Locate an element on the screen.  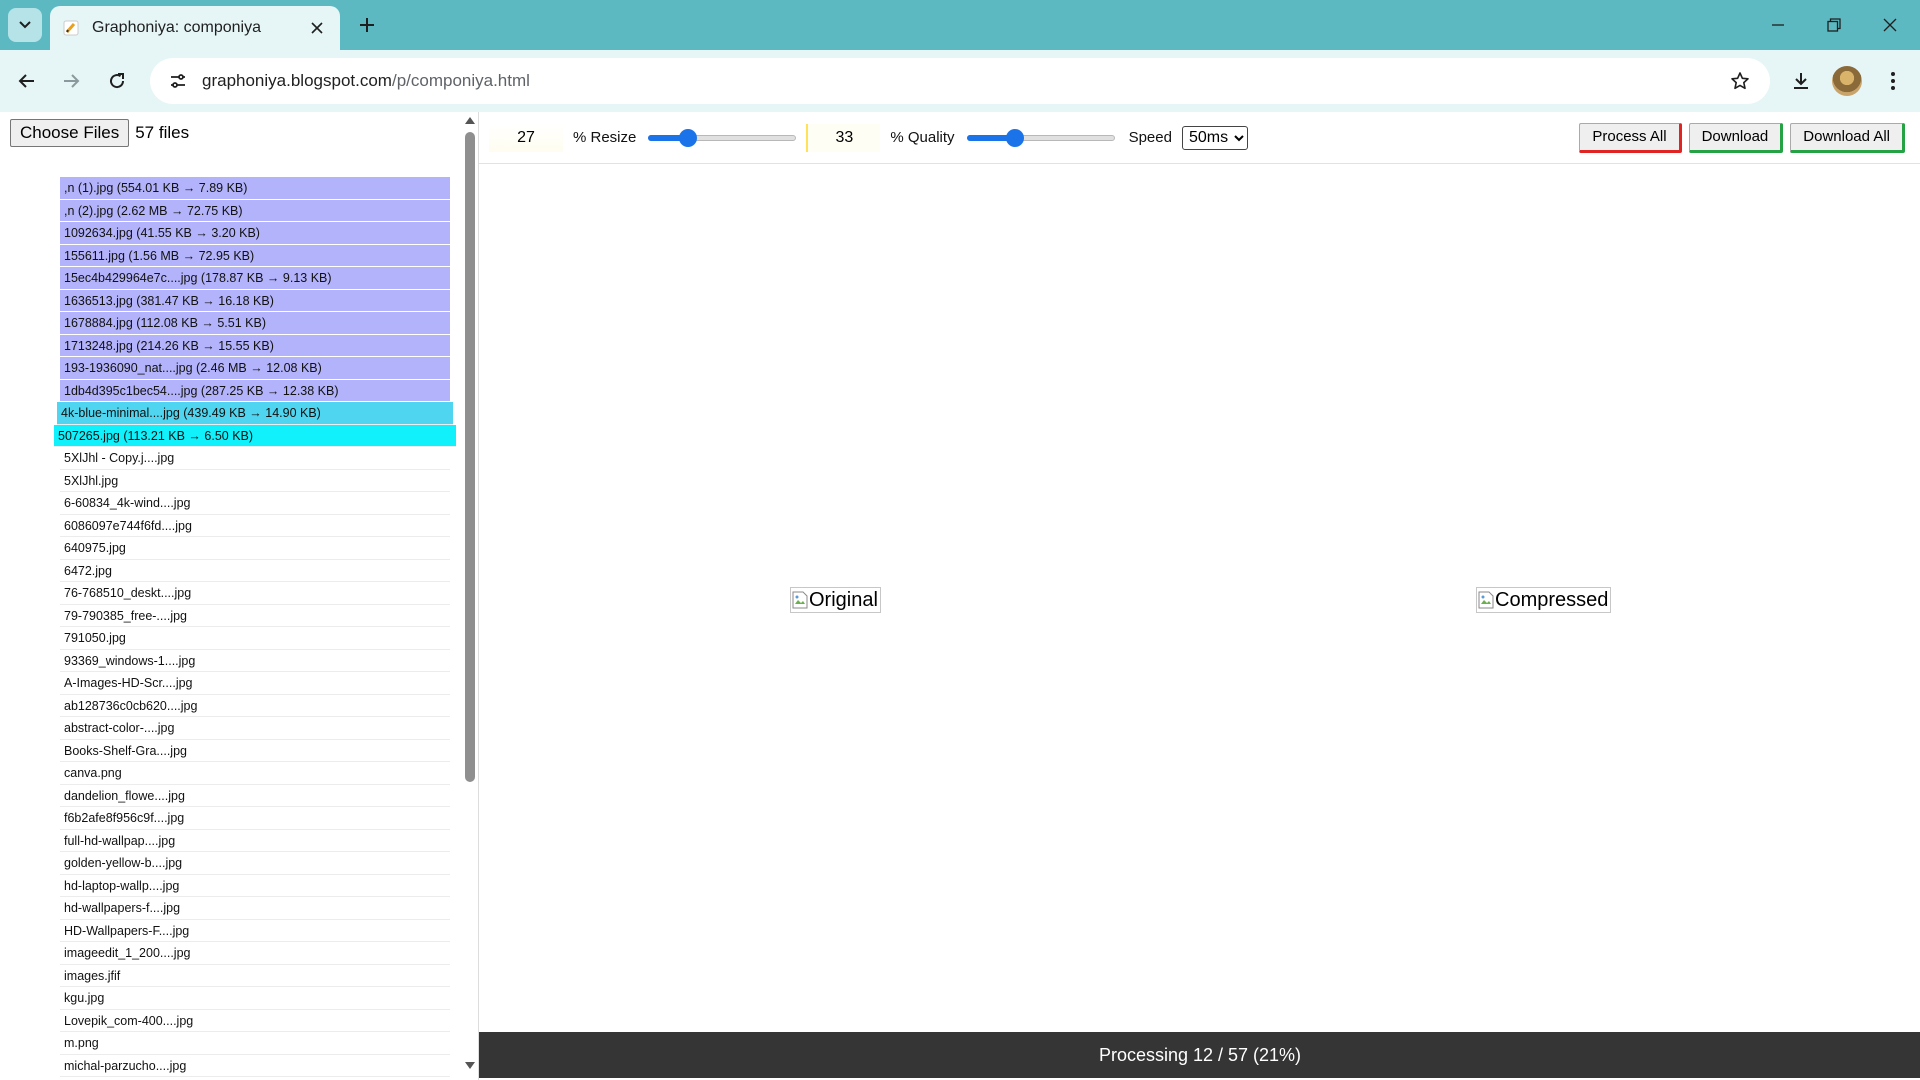
resize-percent-input is located at coordinates (526, 137).